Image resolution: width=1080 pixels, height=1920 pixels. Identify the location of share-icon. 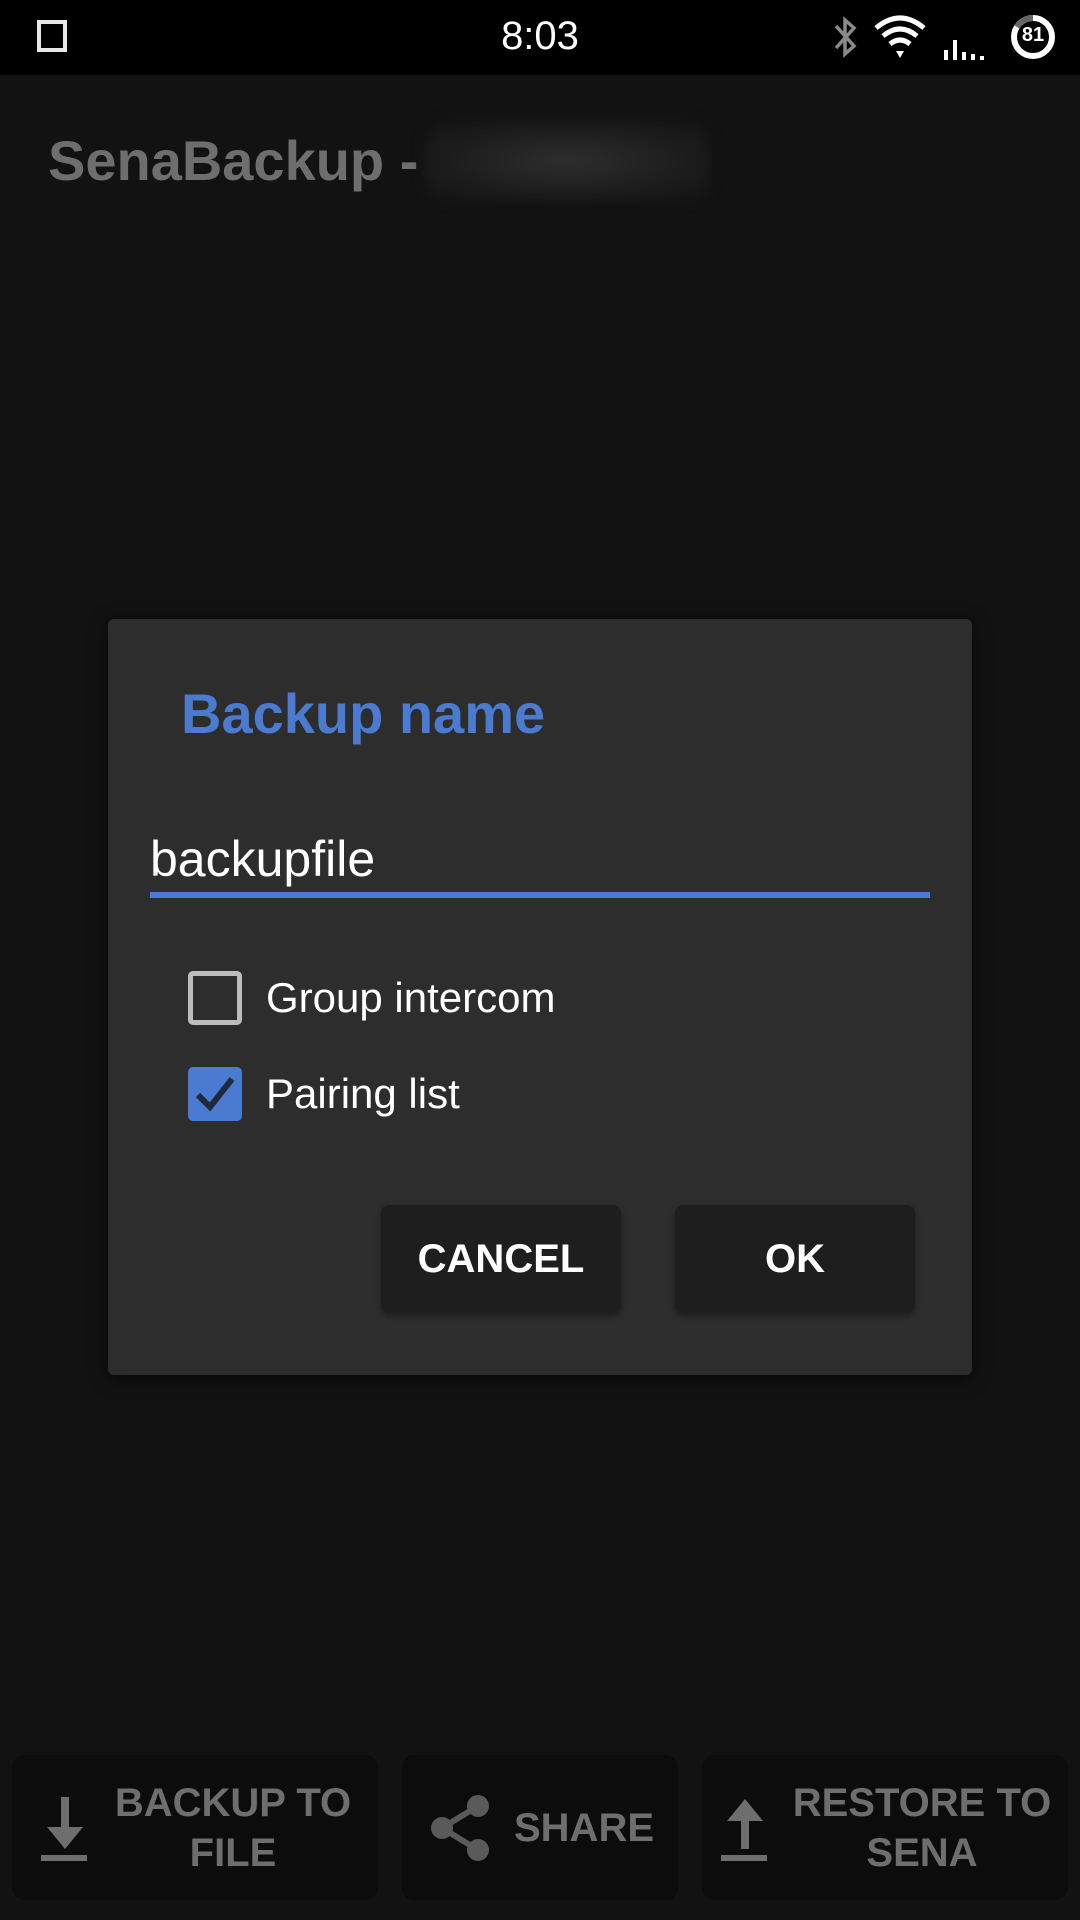
(459, 1827).